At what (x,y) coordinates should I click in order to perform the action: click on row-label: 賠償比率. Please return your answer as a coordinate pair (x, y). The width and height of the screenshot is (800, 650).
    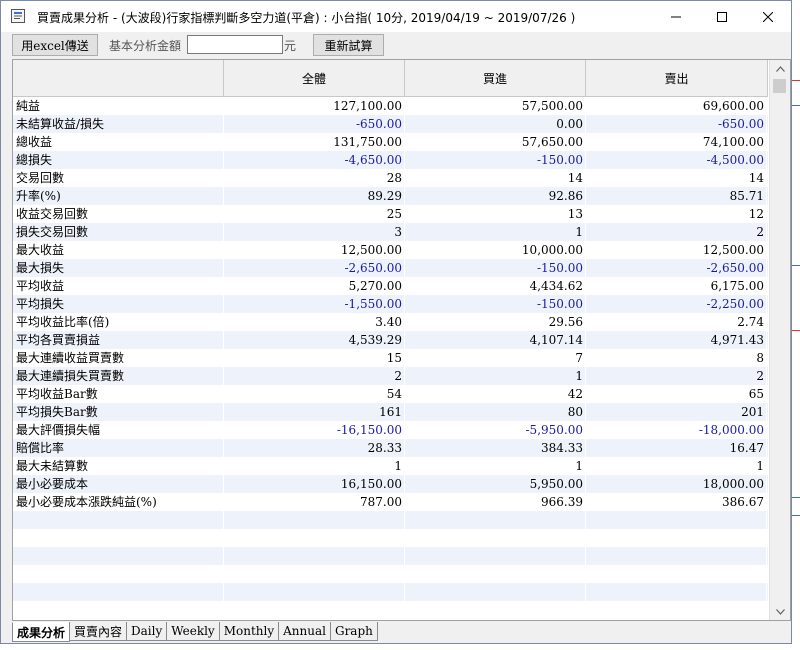
    Looking at the image, I should click on (118, 448).